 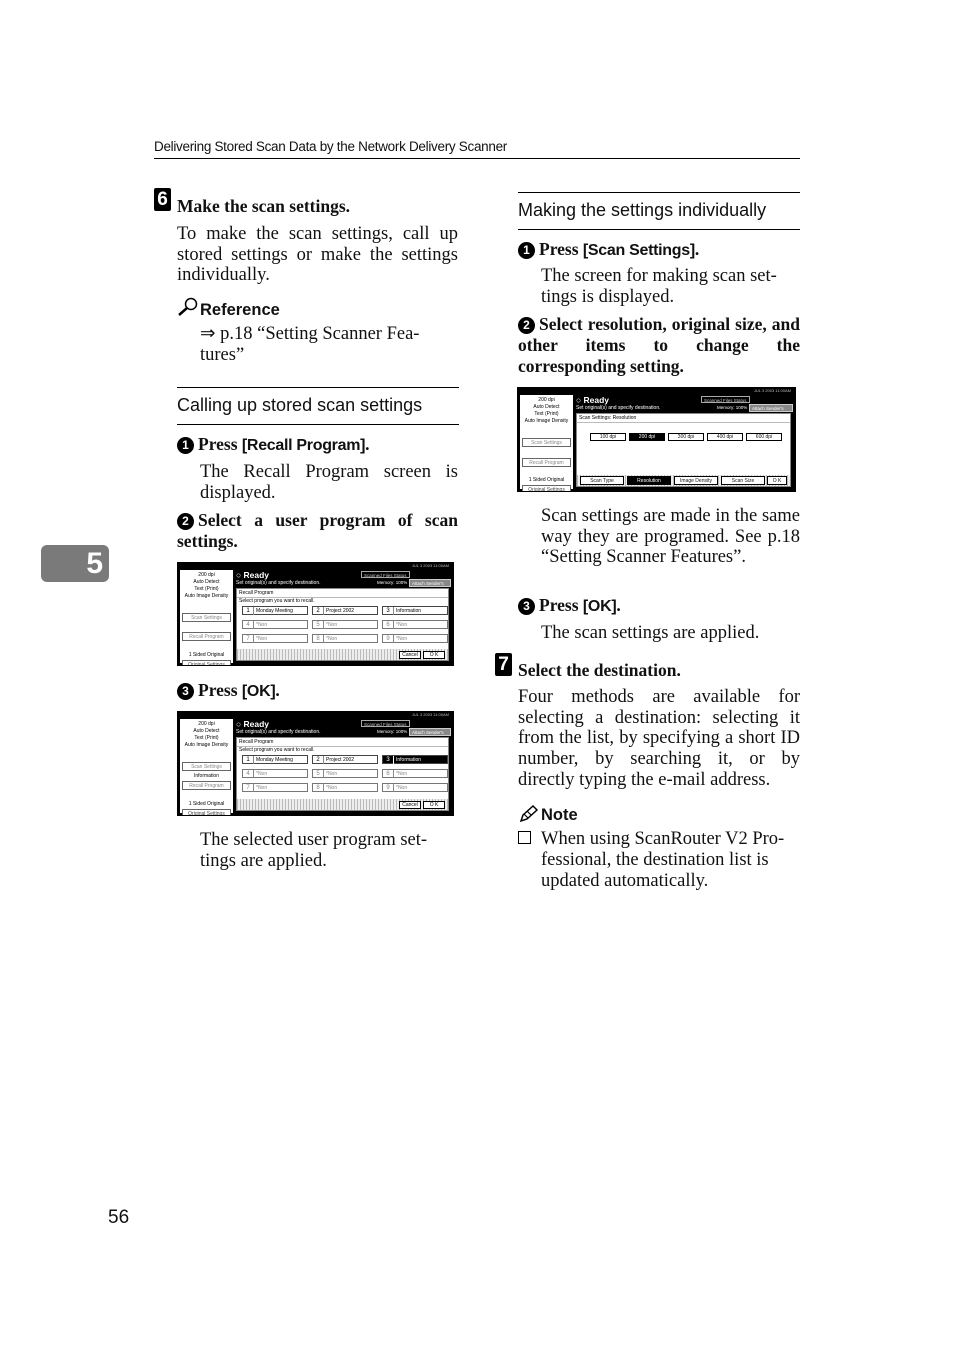 What do you see at coordinates (764, 437) in the screenshot?
I see `resolution-600-button: 600 dpi` at bounding box center [764, 437].